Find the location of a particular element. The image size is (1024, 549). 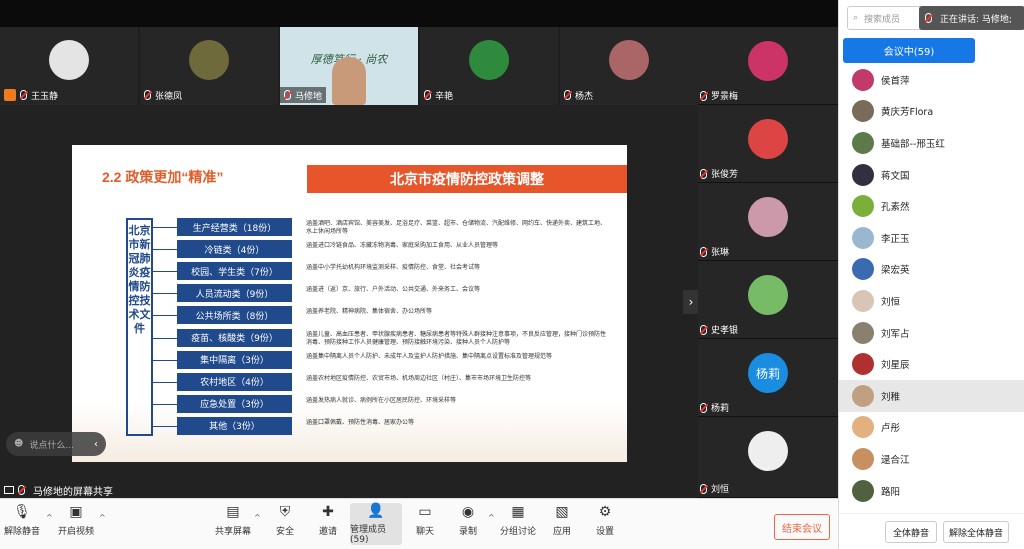

member-name: 基础部--邢玉红 is located at coordinates (913, 144).